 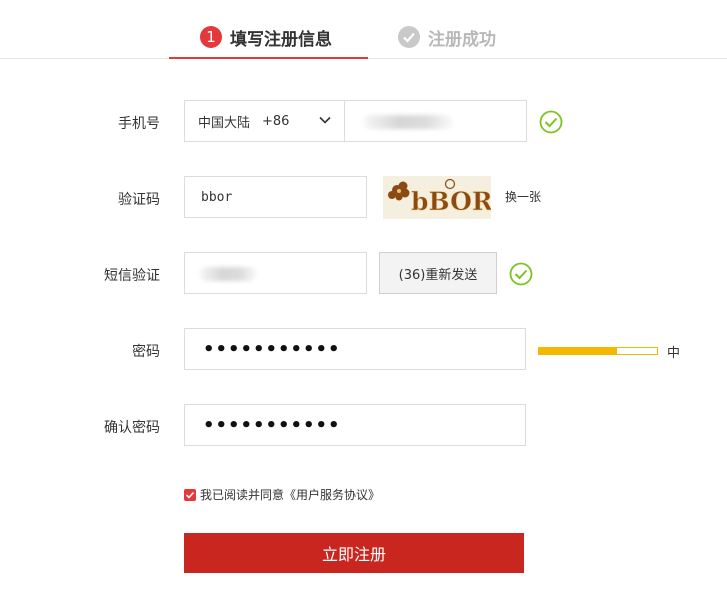 What do you see at coordinates (272, 349) in the screenshot?
I see `password-masked-value: •••••••••••` at bounding box center [272, 349].